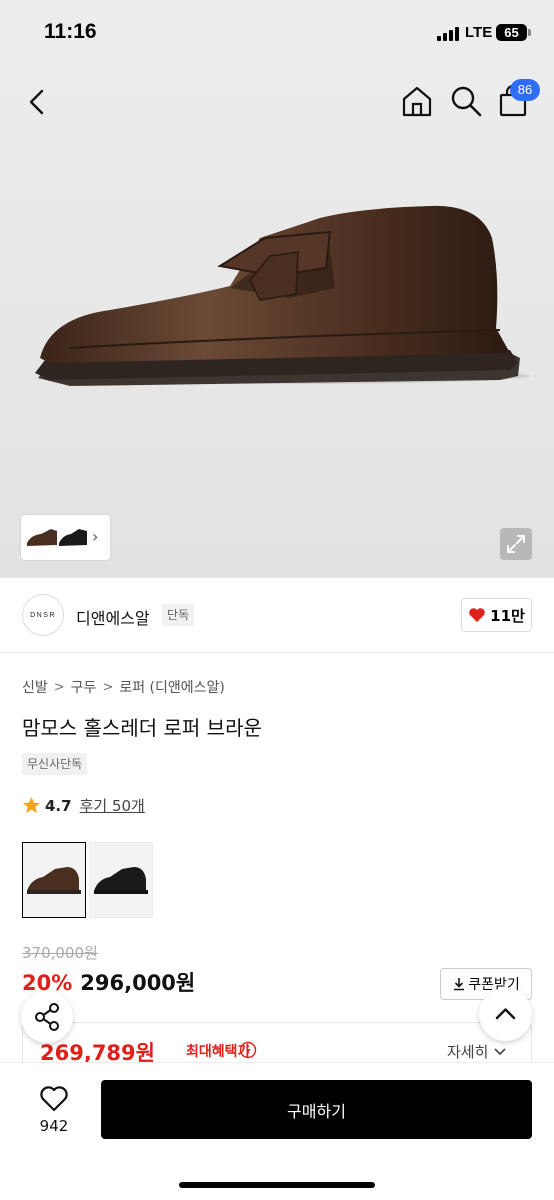 The width and height of the screenshot is (554, 1200). Describe the element at coordinates (280, 293) in the screenshot. I see `product-image` at that location.